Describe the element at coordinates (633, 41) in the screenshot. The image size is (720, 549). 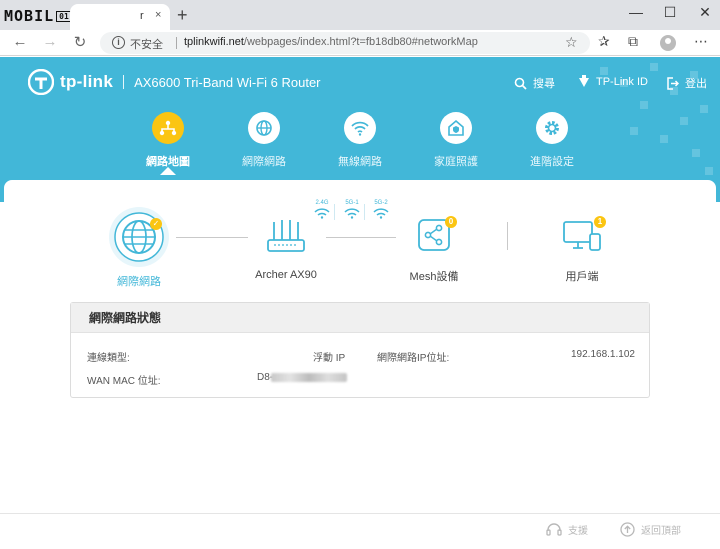
I see `collections-icon: ⧉` at that location.